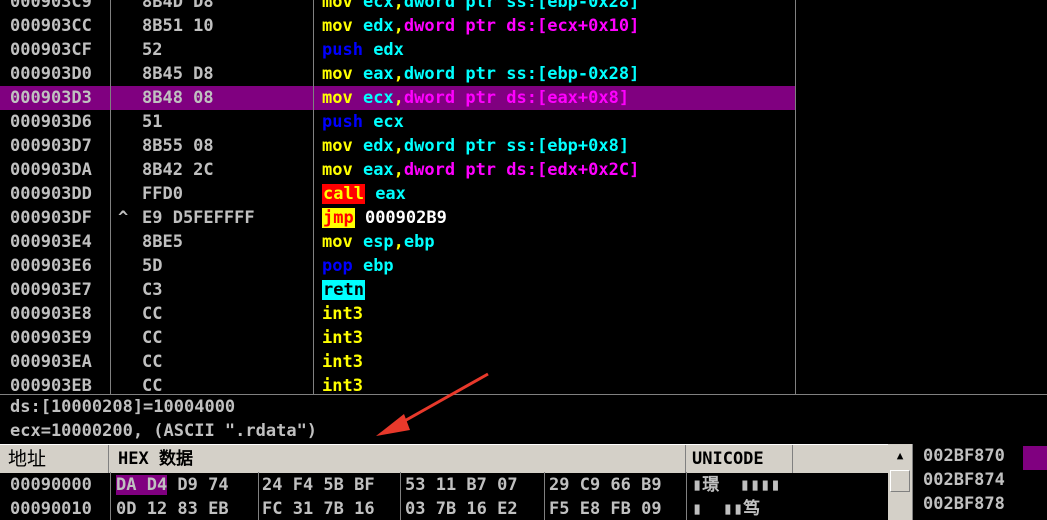 The width and height of the screenshot is (1047, 520). I want to click on disasm-instruction: push edx, so click(363, 50).